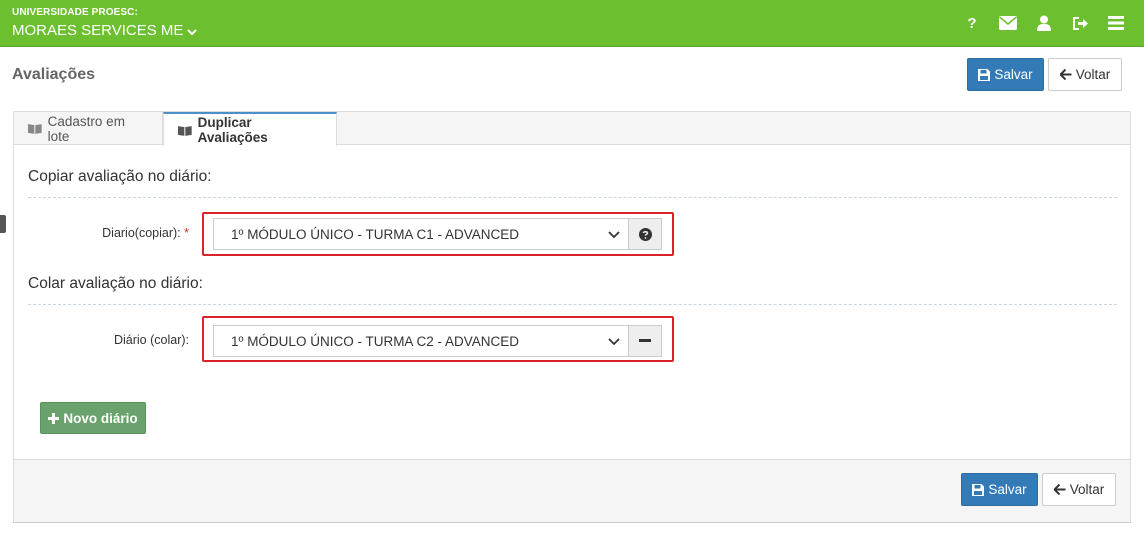  Describe the element at coordinates (232, 130) in the screenshot. I see `tab-label: Duplicar Avaliações` at that location.